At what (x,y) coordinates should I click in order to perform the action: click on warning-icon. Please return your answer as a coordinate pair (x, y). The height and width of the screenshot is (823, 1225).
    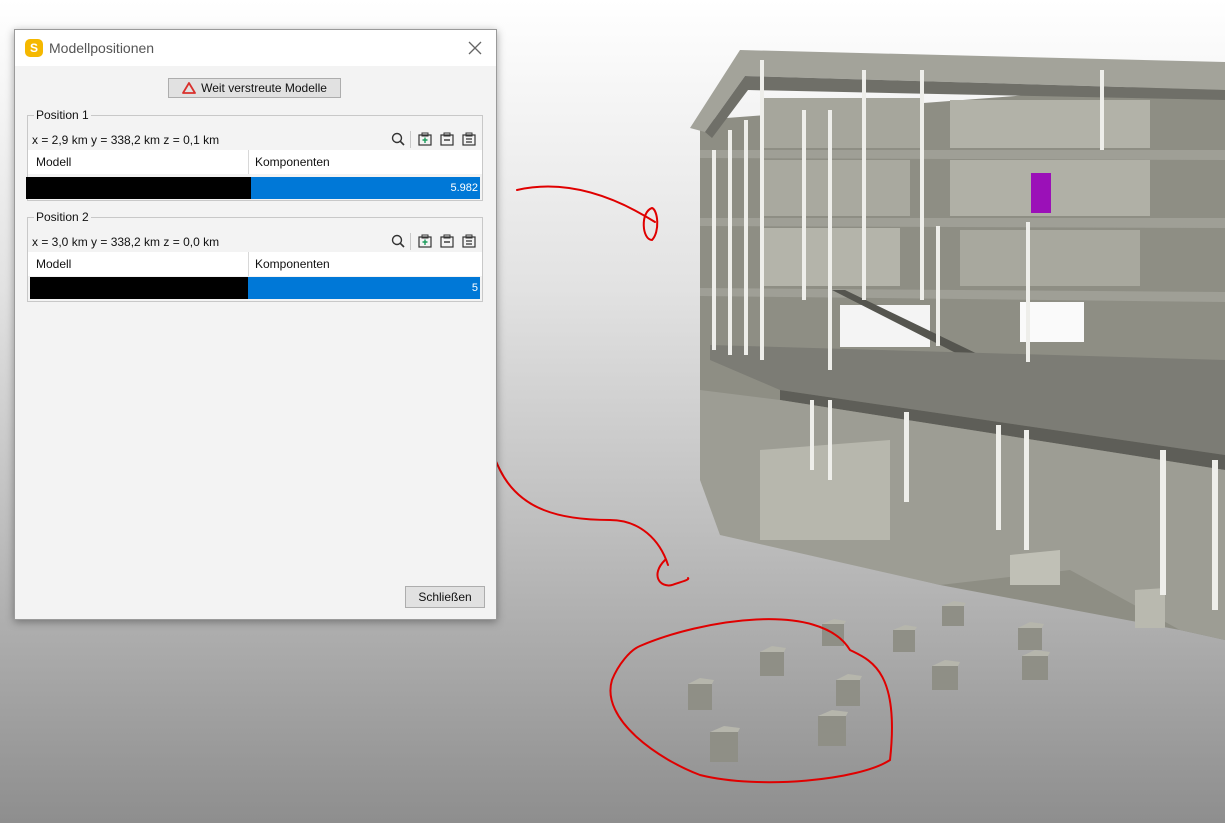
    Looking at the image, I should click on (189, 88).